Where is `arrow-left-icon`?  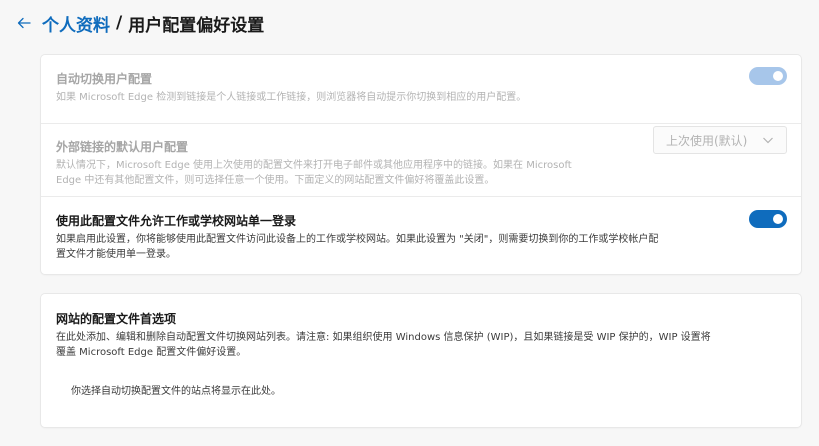 arrow-left-icon is located at coordinates (24, 23).